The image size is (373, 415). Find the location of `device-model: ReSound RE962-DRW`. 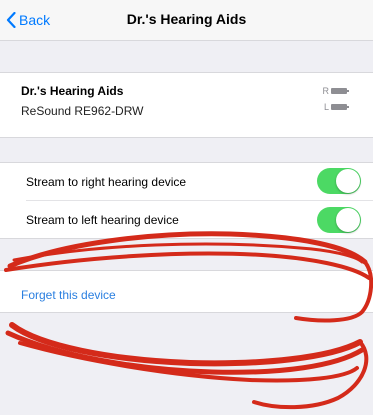

device-model: ReSound RE962-DRW is located at coordinates (82, 111).